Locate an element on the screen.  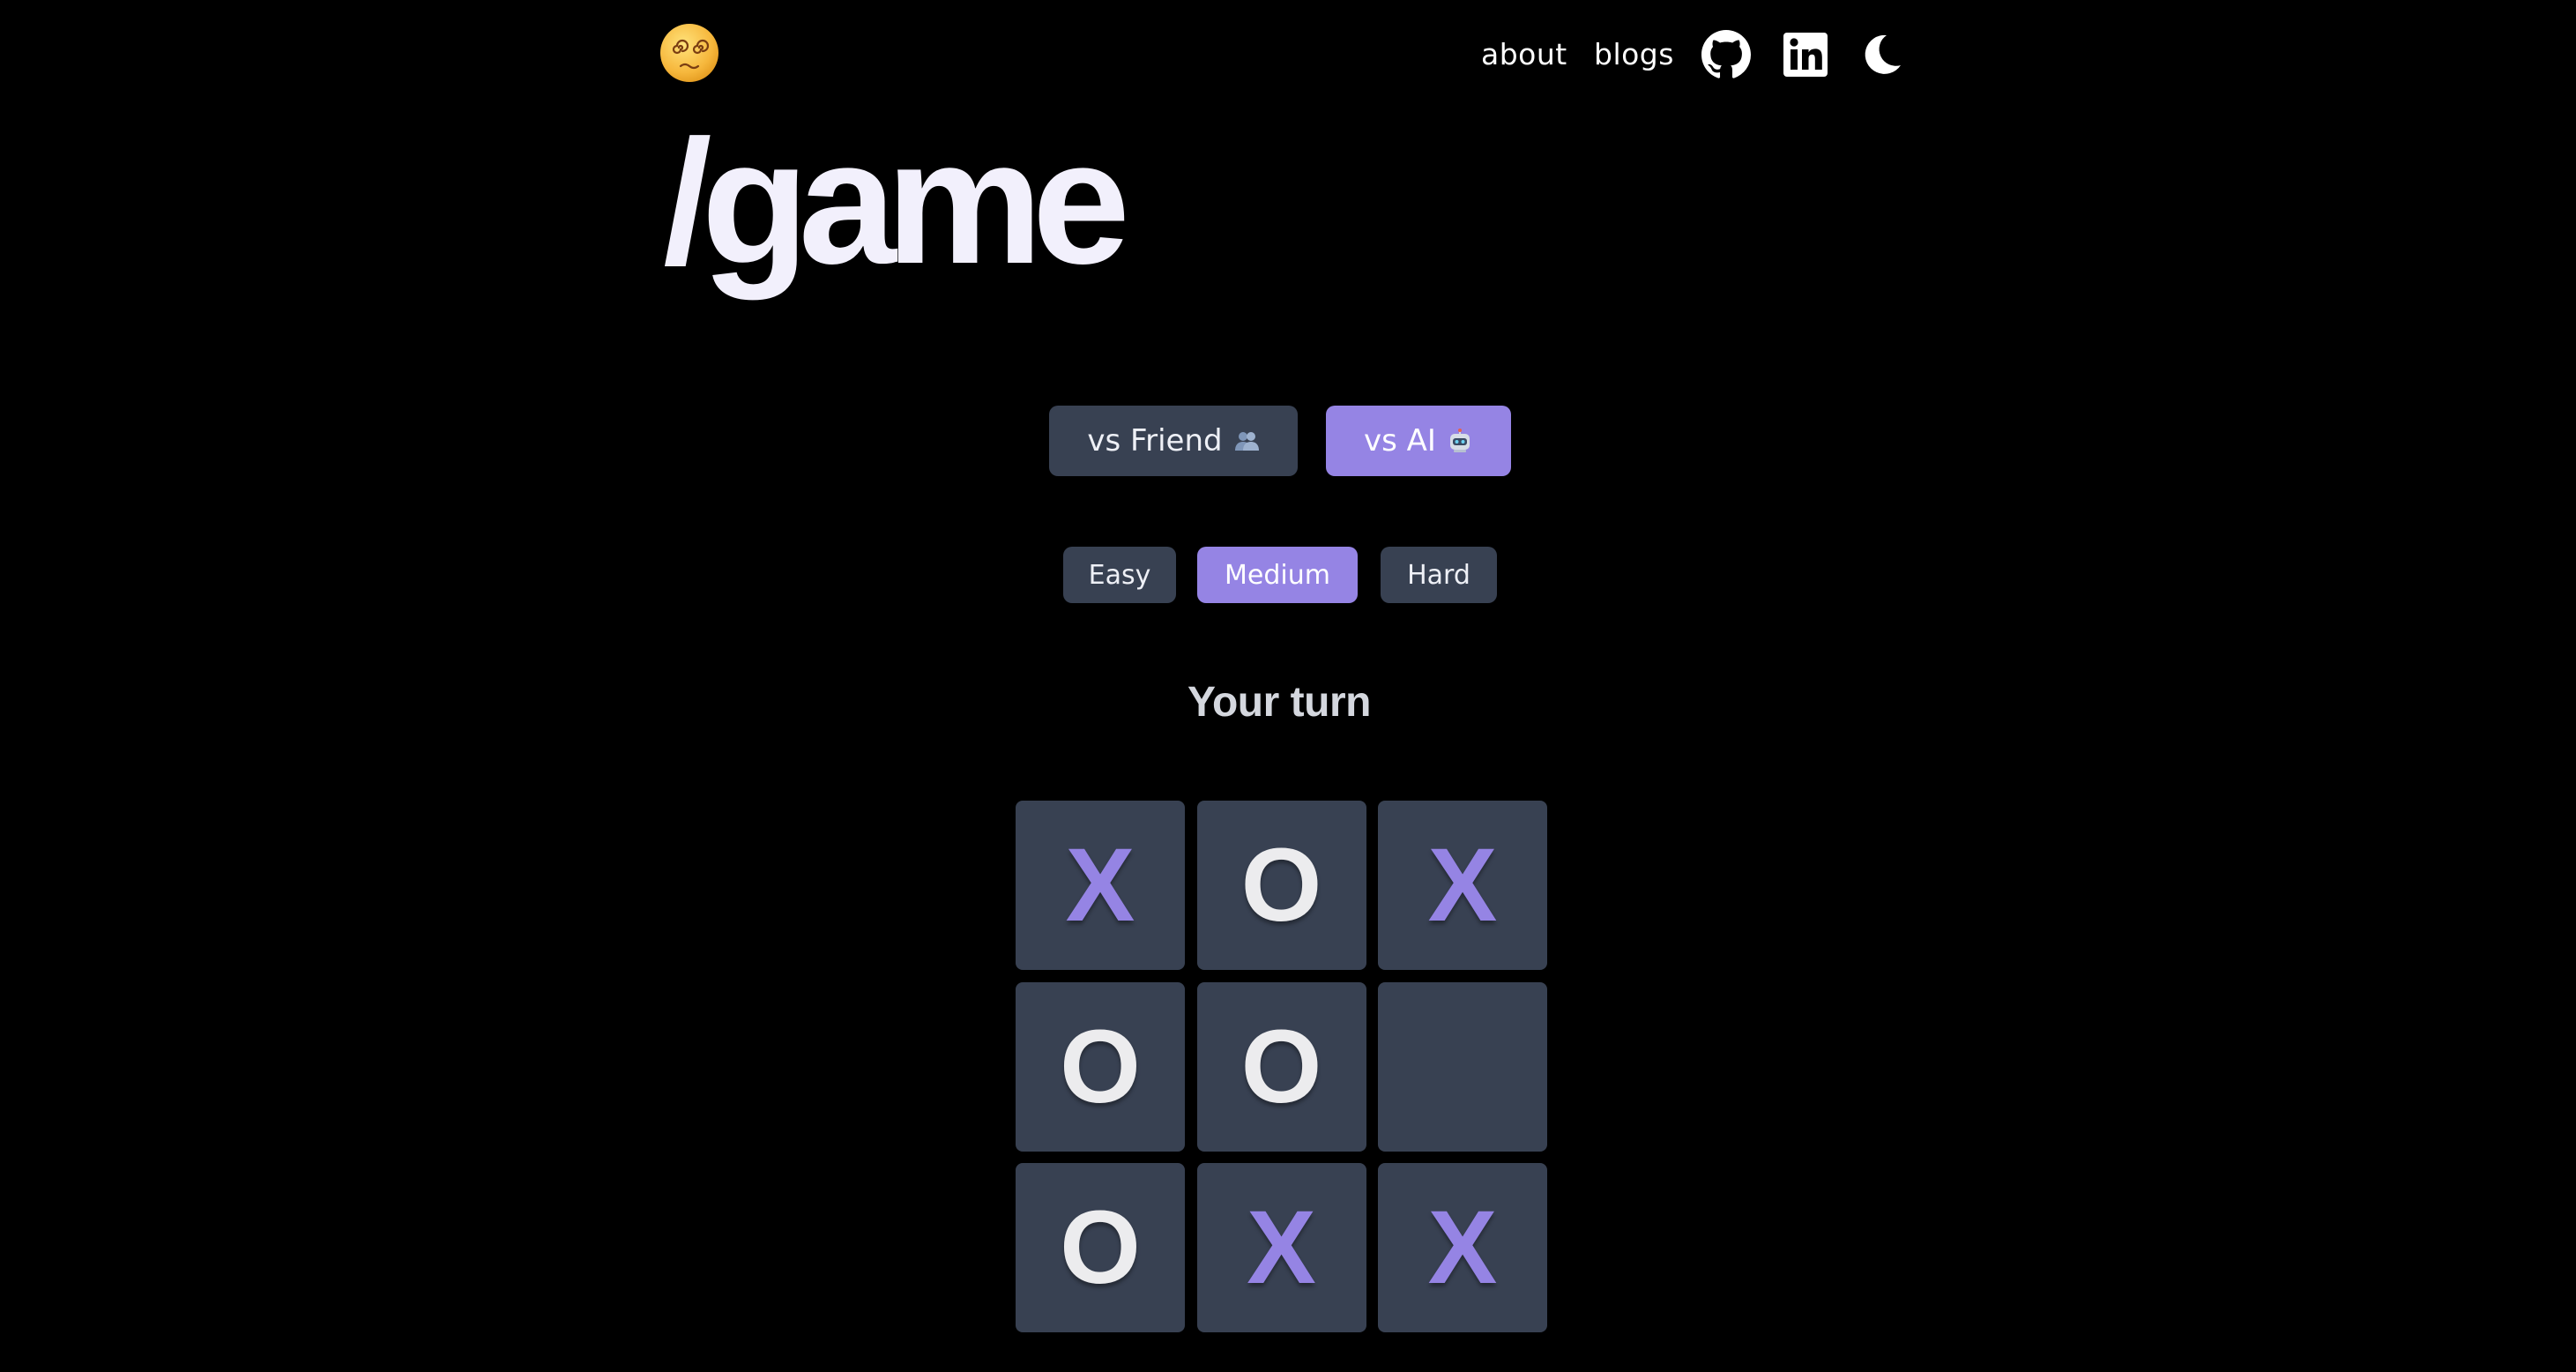
difficulty-medium-button: Medium is located at coordinates (1277, 575).